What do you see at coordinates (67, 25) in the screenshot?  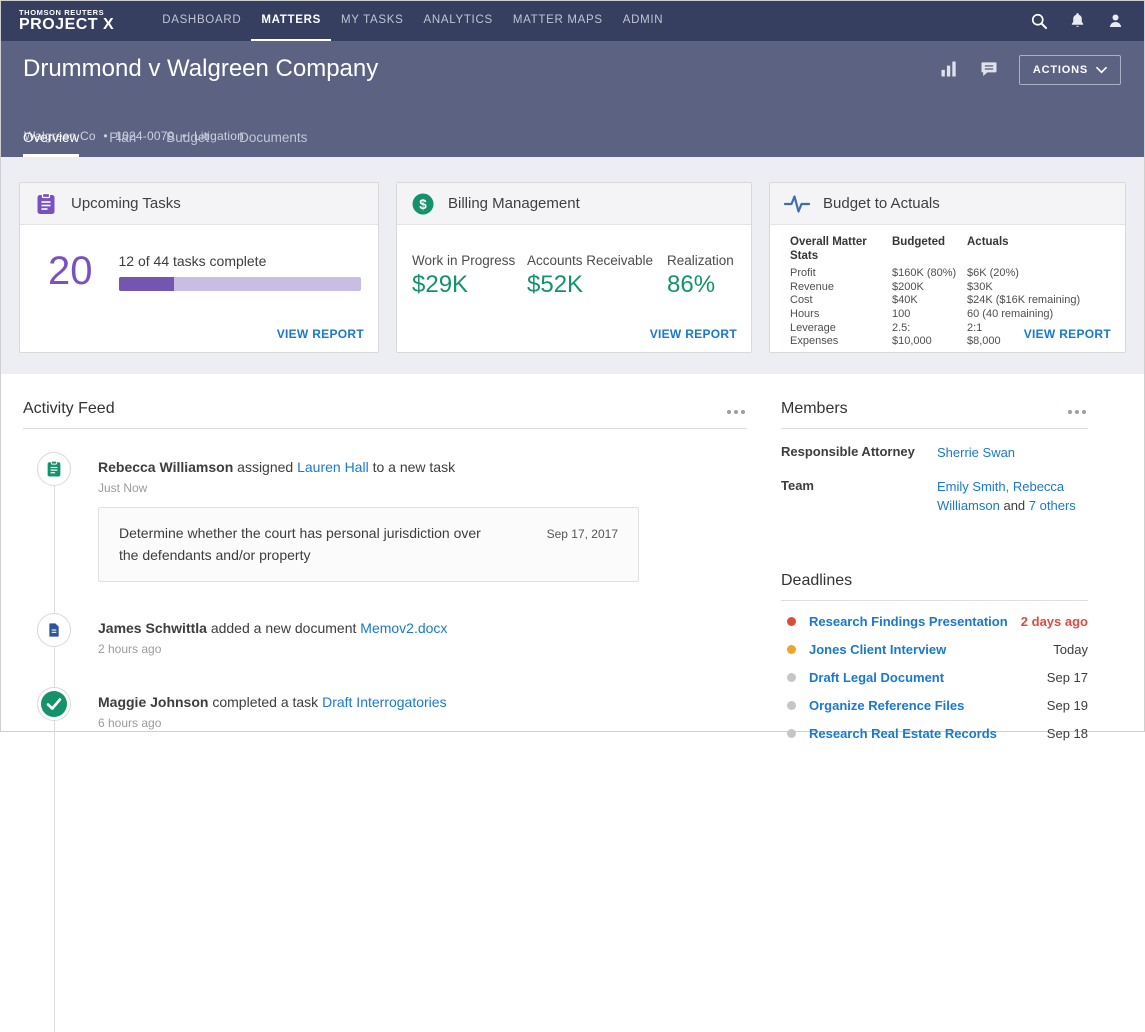 I see `logo-line2: PROJECT X` at bounding box center [67, 25].